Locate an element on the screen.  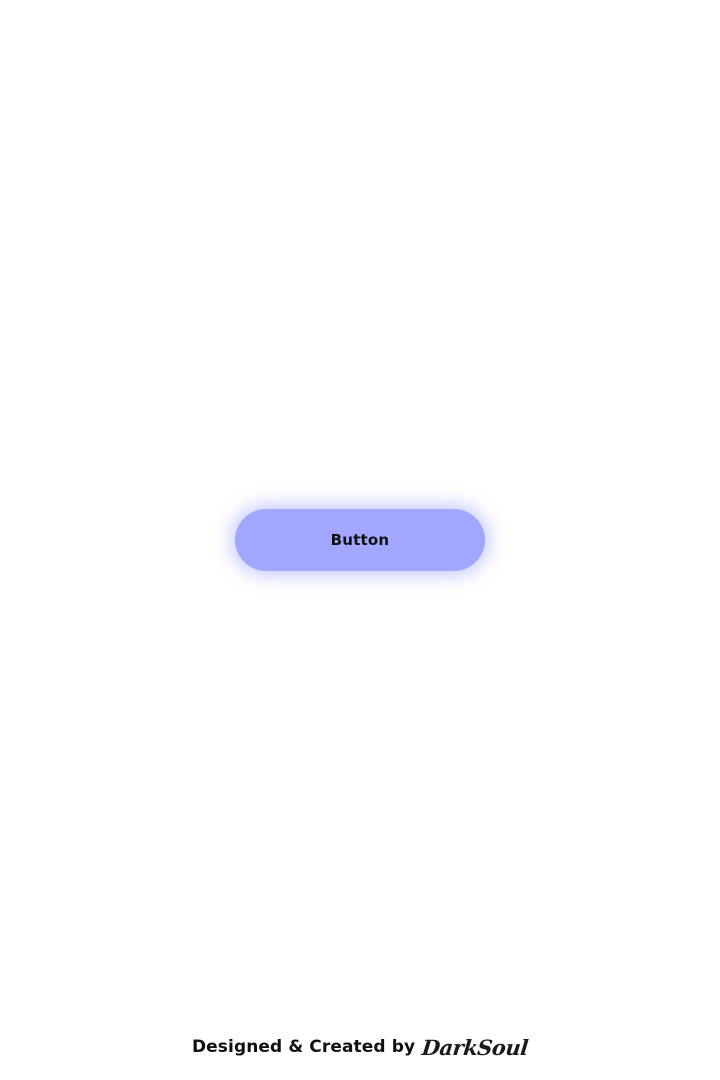
main-button: Button is located at coordinates (360, 540).